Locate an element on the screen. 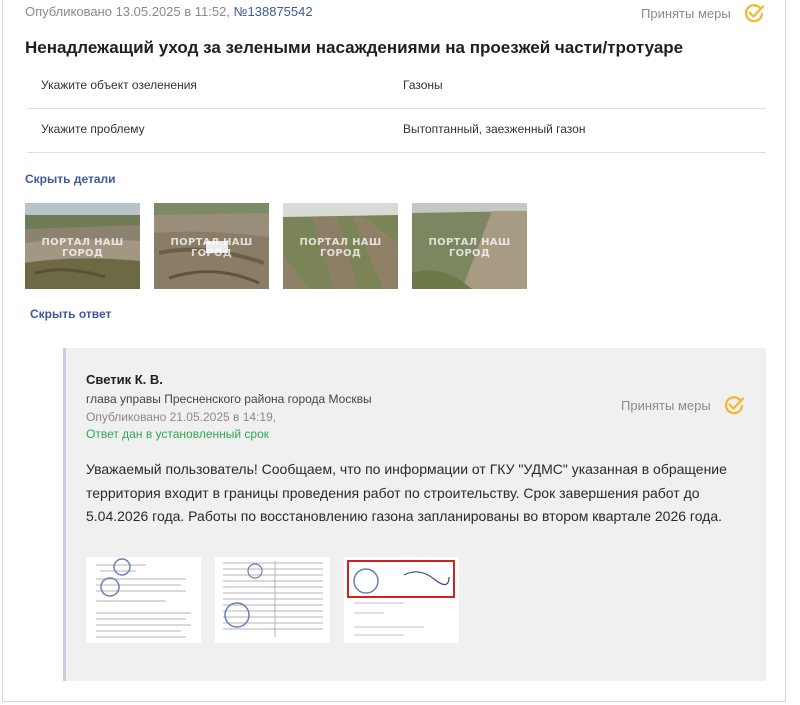  answer-status-badge: Приняты меры is located at coordinates (683, 405).